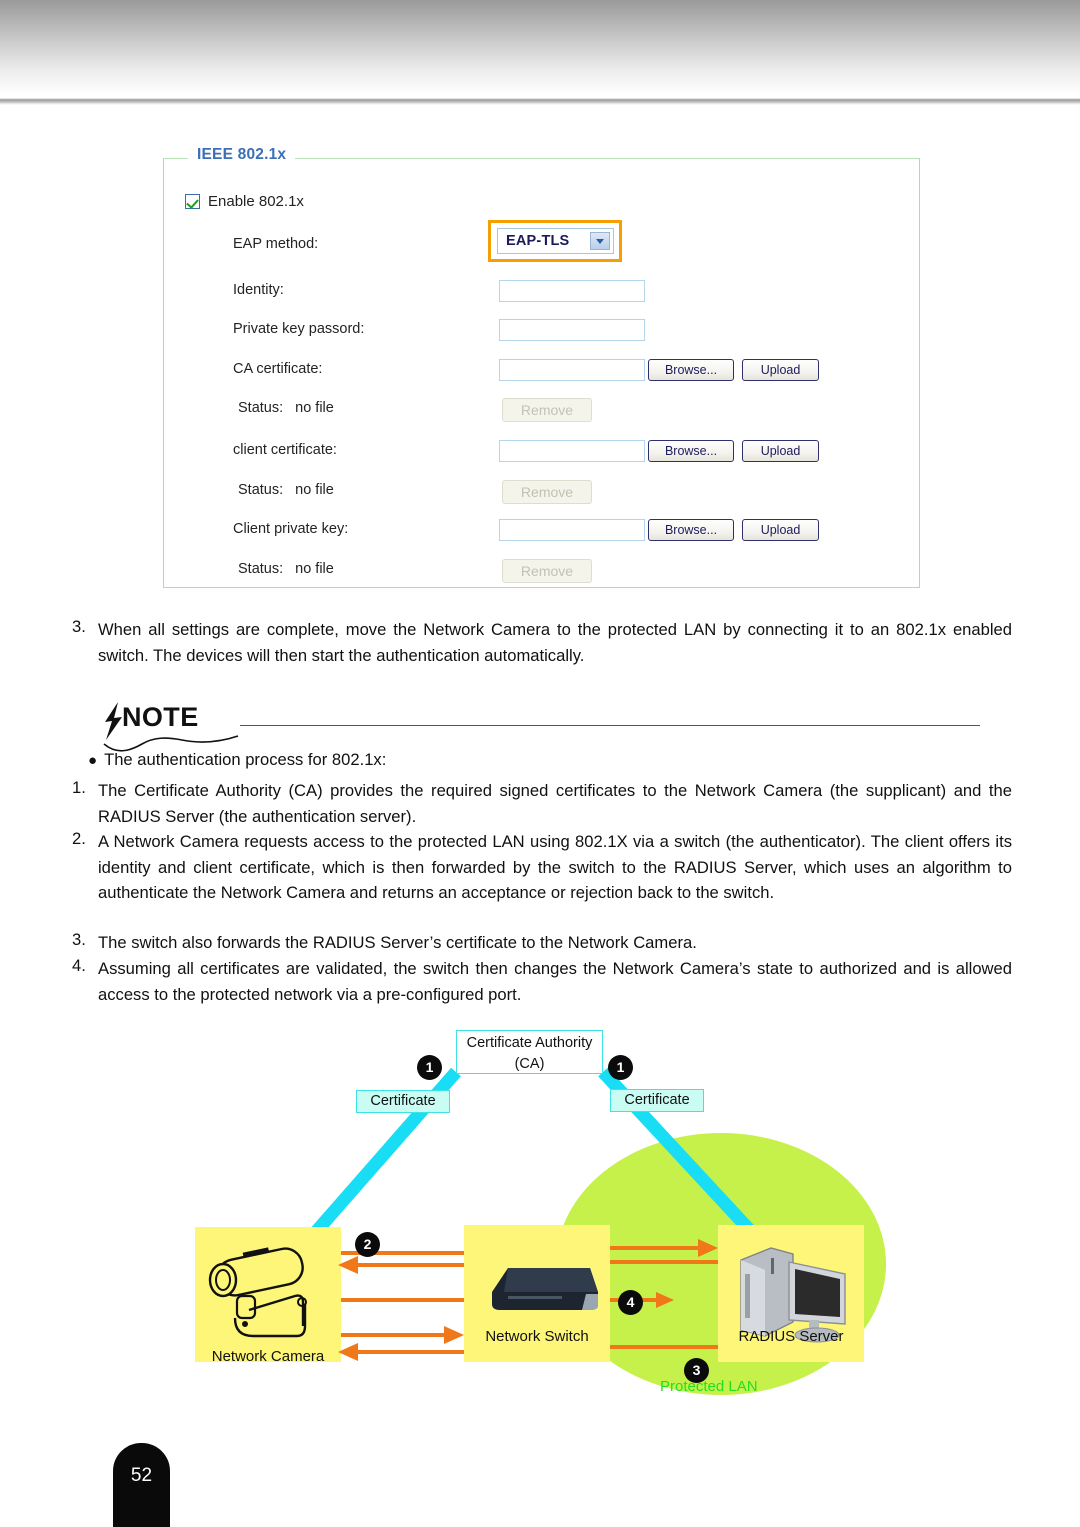 Image resolution: width=1080 pixels, height=1527 pixels. Describe the element at coordinates (709, 1386) in the screenshot. I see `protected-lan-label: Protected LAN` at that location.